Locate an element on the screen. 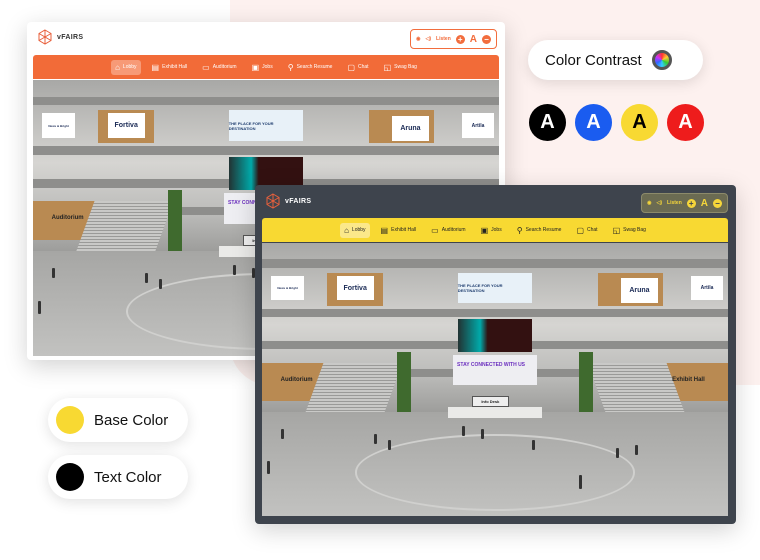 Image resolution: width=760 pixels, height=560 pixels. color-contrast-button: Color Contrast is located at coordinates (615, 60).